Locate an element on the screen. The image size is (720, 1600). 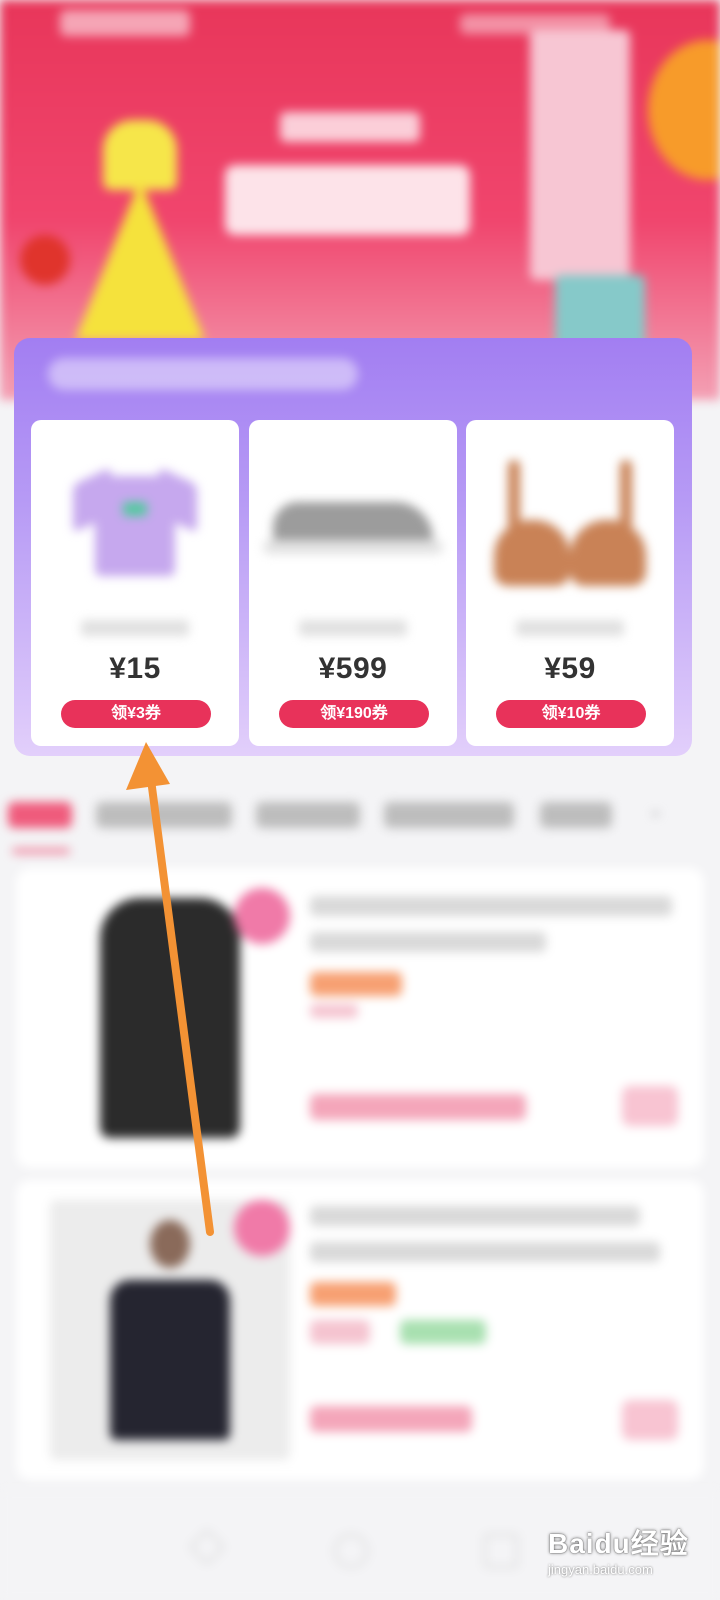
tshirt-image is located at coordinates (135, 515).